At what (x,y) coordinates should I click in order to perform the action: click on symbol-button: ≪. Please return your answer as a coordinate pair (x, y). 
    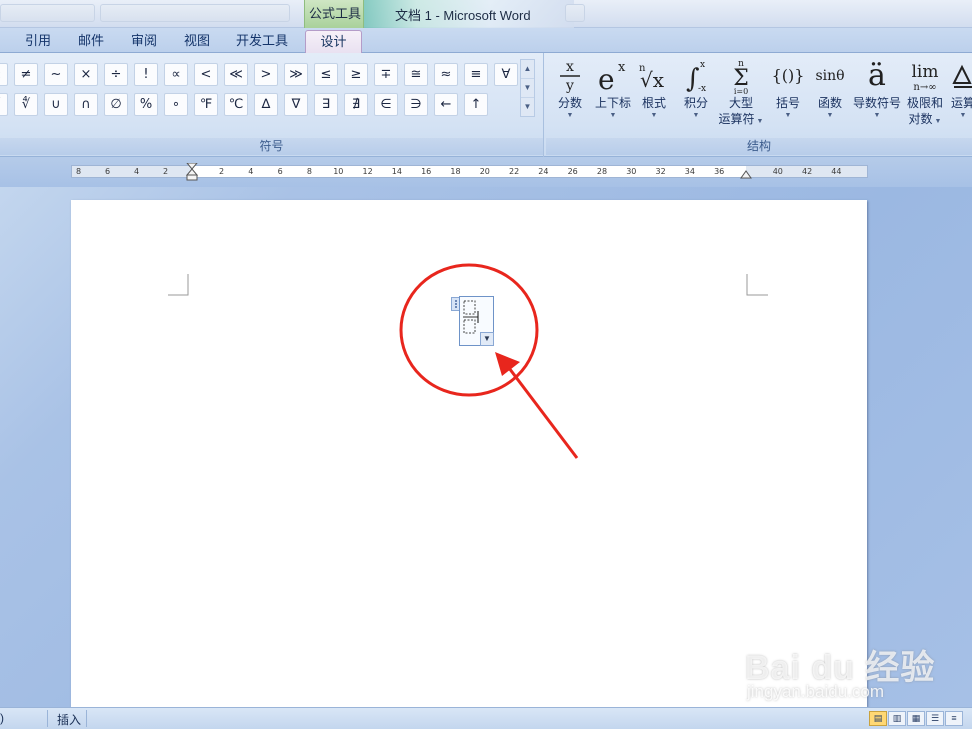
    Looking at the image, I should click on (236, 74).